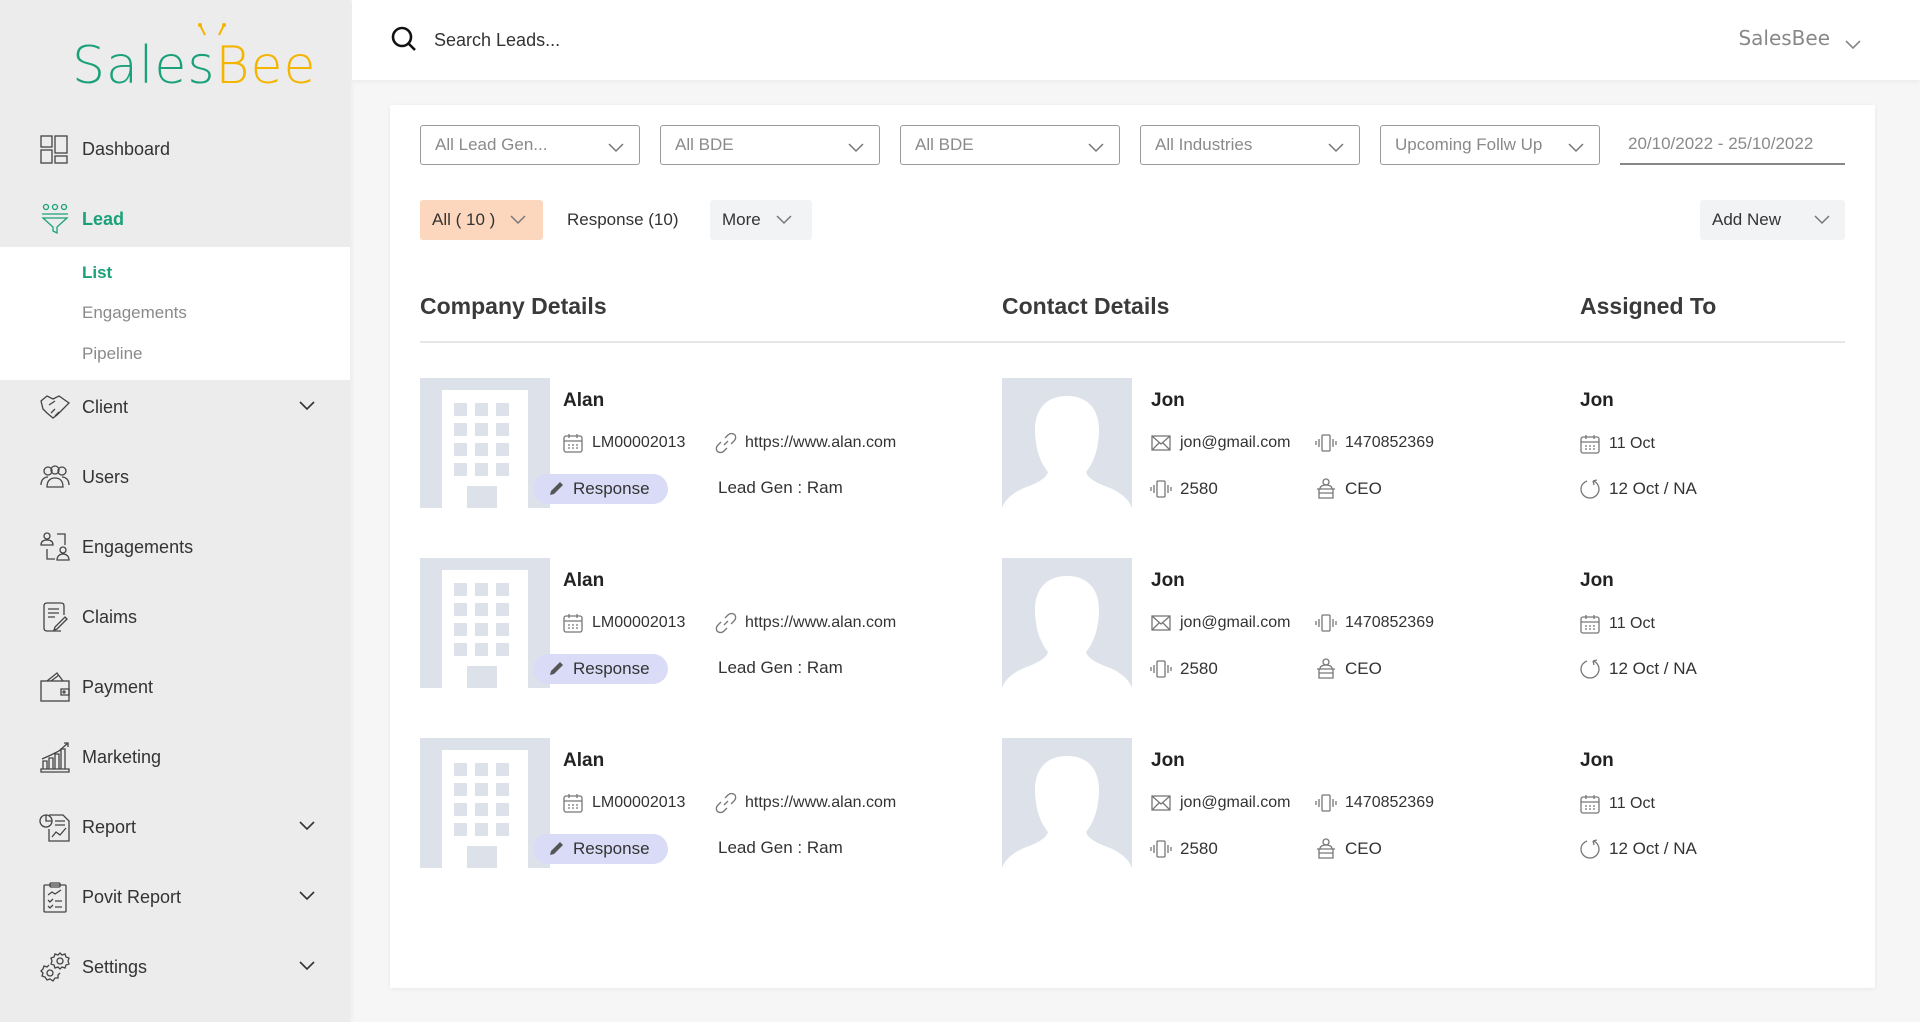 This screenshot has height=1022, width=1920. What do you see at coordinates (175, 617) in the screenshot?
I see `sidebar-item-claims: Claims` at bounding box center [175, 617].